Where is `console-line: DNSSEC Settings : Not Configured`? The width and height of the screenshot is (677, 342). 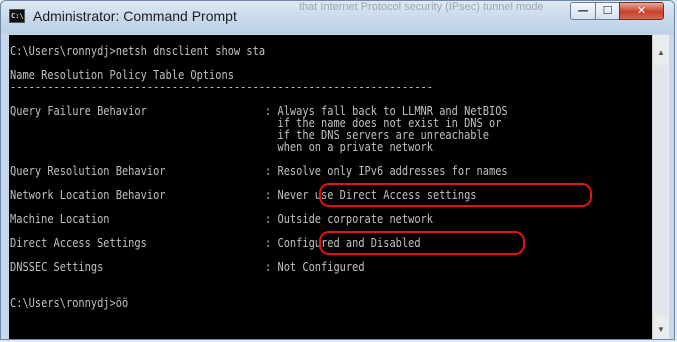 console-line: DNSSEC Settings : Not Configured is located at coordinates (187, 267).